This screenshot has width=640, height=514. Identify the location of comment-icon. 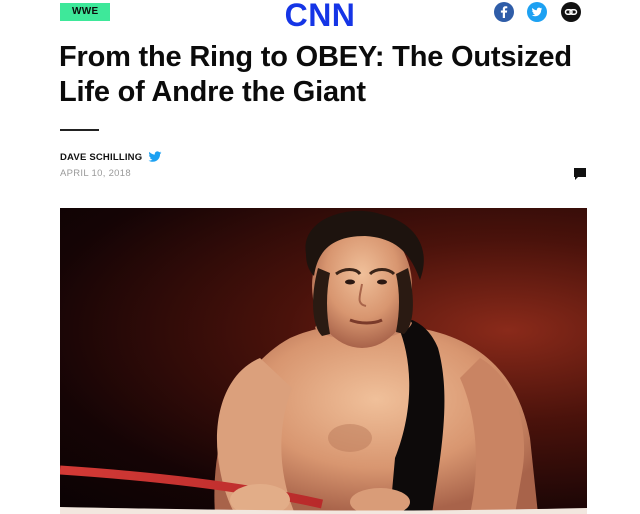
(580, 174).